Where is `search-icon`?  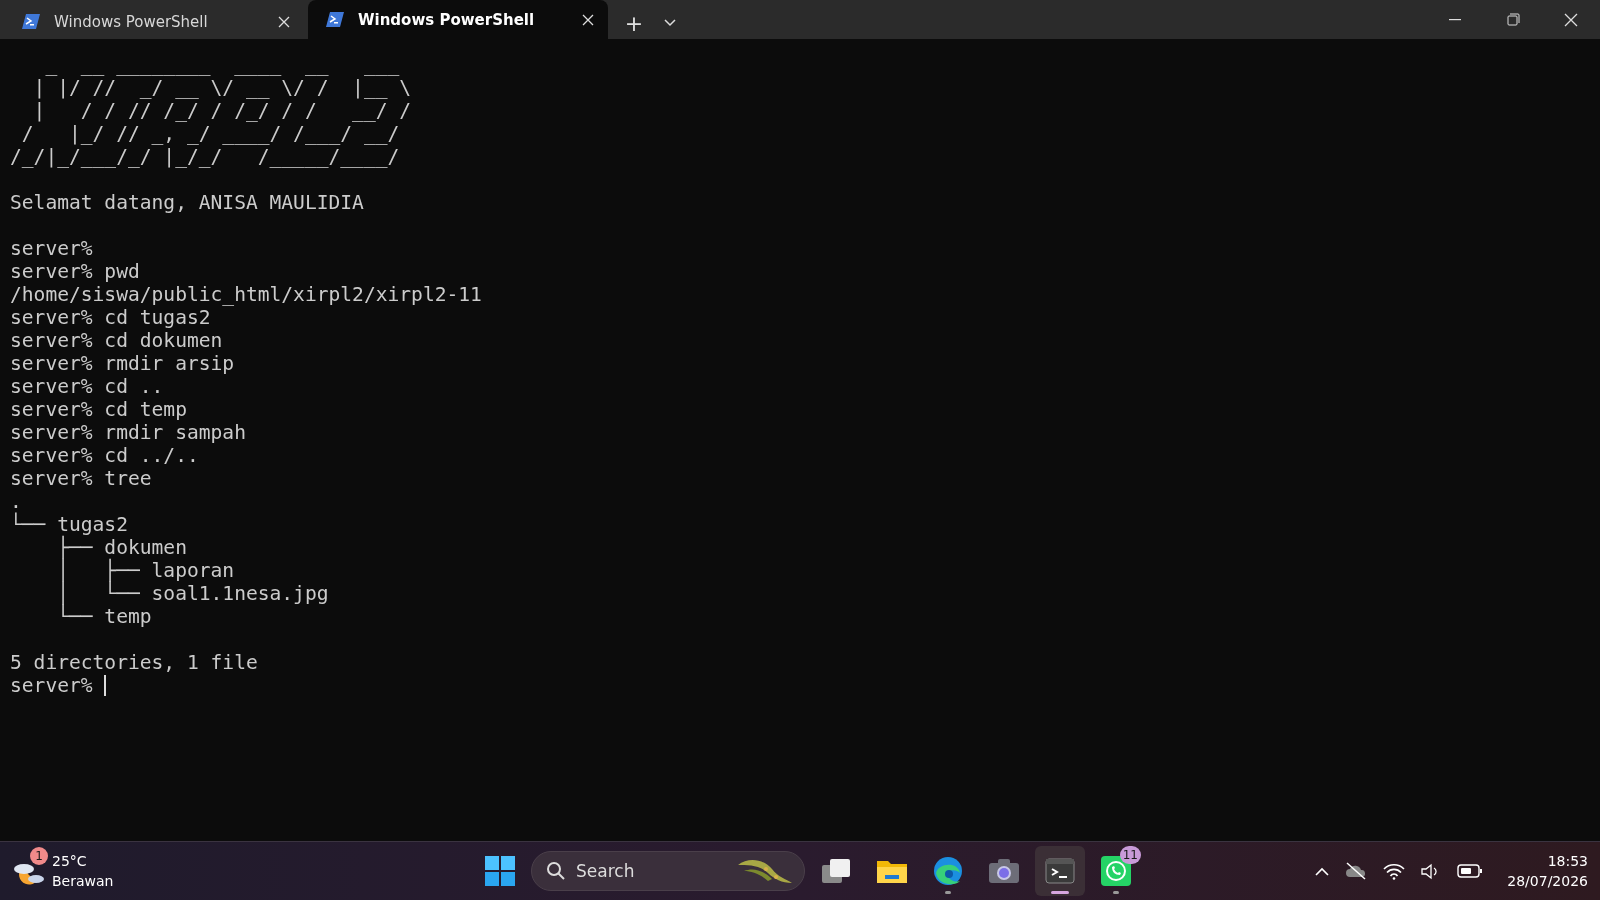
search-icon is located at coordinates (556, 871).